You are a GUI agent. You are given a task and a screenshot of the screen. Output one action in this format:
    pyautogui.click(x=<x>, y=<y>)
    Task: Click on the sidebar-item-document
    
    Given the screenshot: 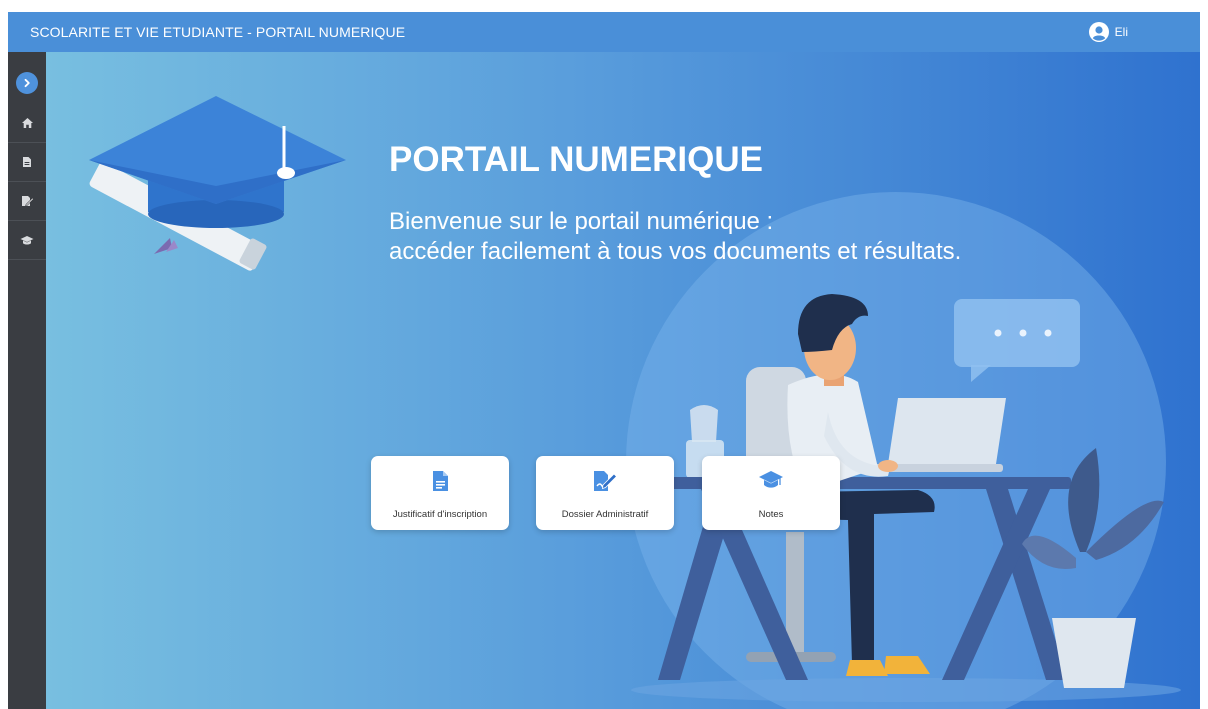 What is the action you would take?
    pyautogui.click(x=27, y=162)
    